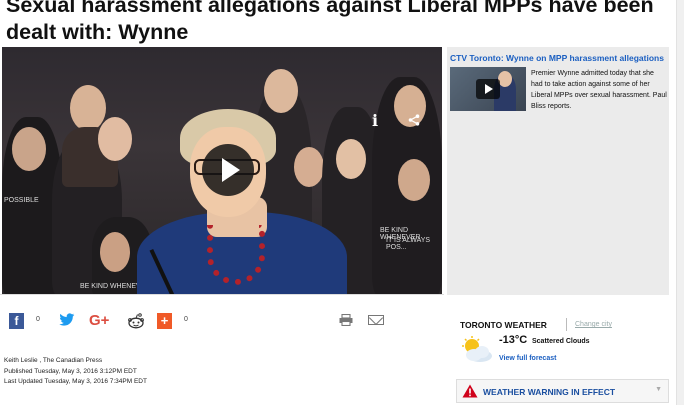 The image size is (684, 405). What do you see at coordinates (136, 321) in the screenshot?
I see `reddit-share-icon` at bounding box center [136, 321].